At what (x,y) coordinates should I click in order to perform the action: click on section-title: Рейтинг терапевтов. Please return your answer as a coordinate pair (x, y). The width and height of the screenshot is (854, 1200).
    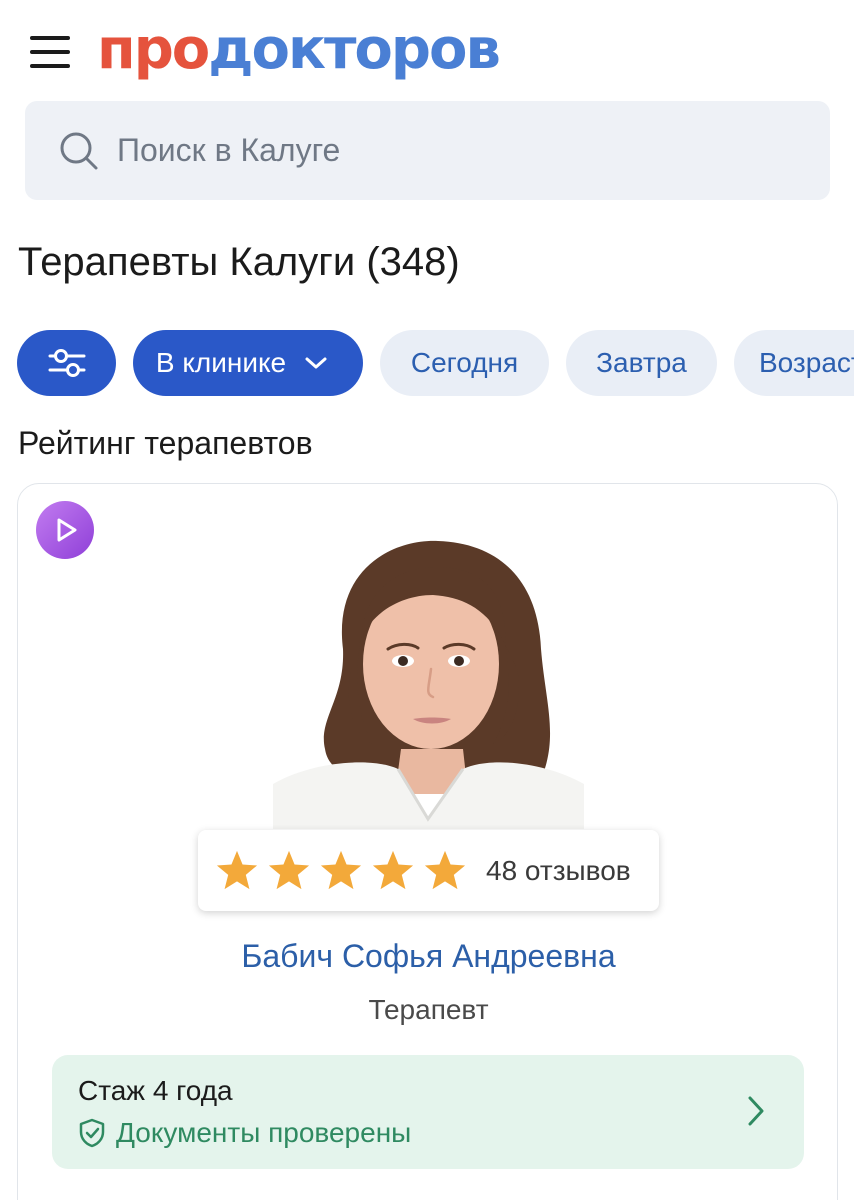
    Looking at the image, I should click on (165, 443).